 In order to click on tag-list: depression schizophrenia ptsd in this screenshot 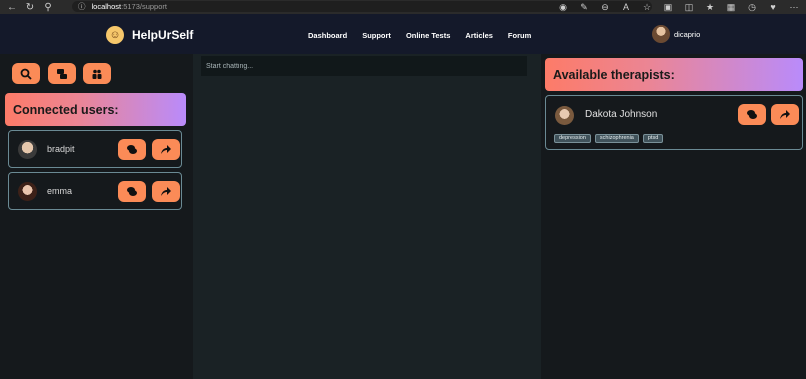, I will do `click(609, 138)`.